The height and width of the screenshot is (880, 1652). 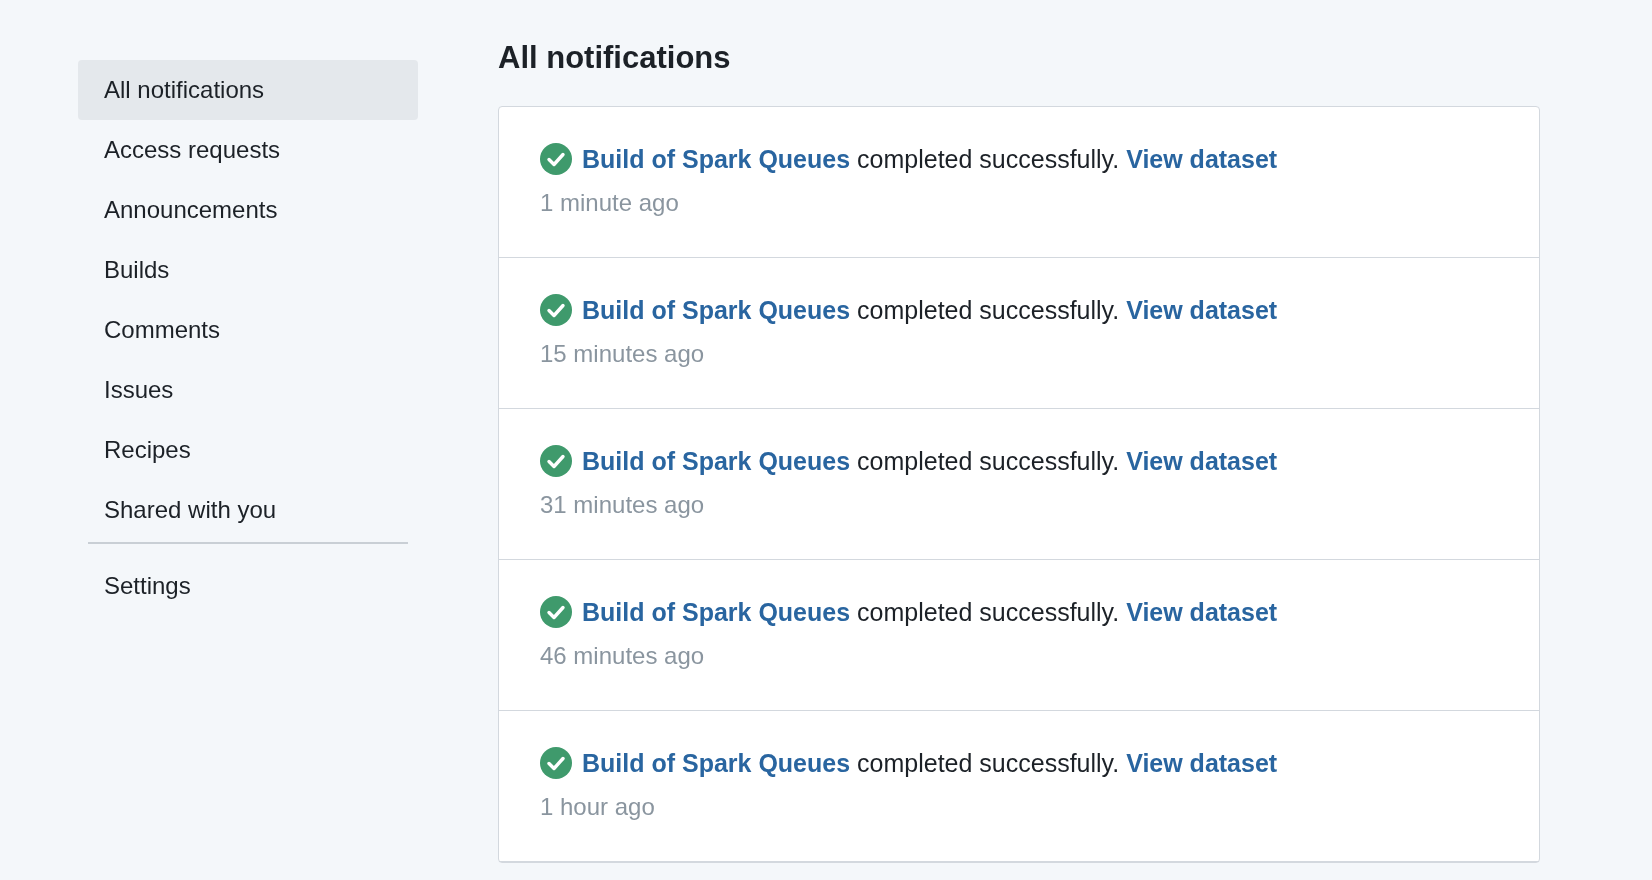 I want to click on sidebar-item: Comments, so click(x=248, y=330).